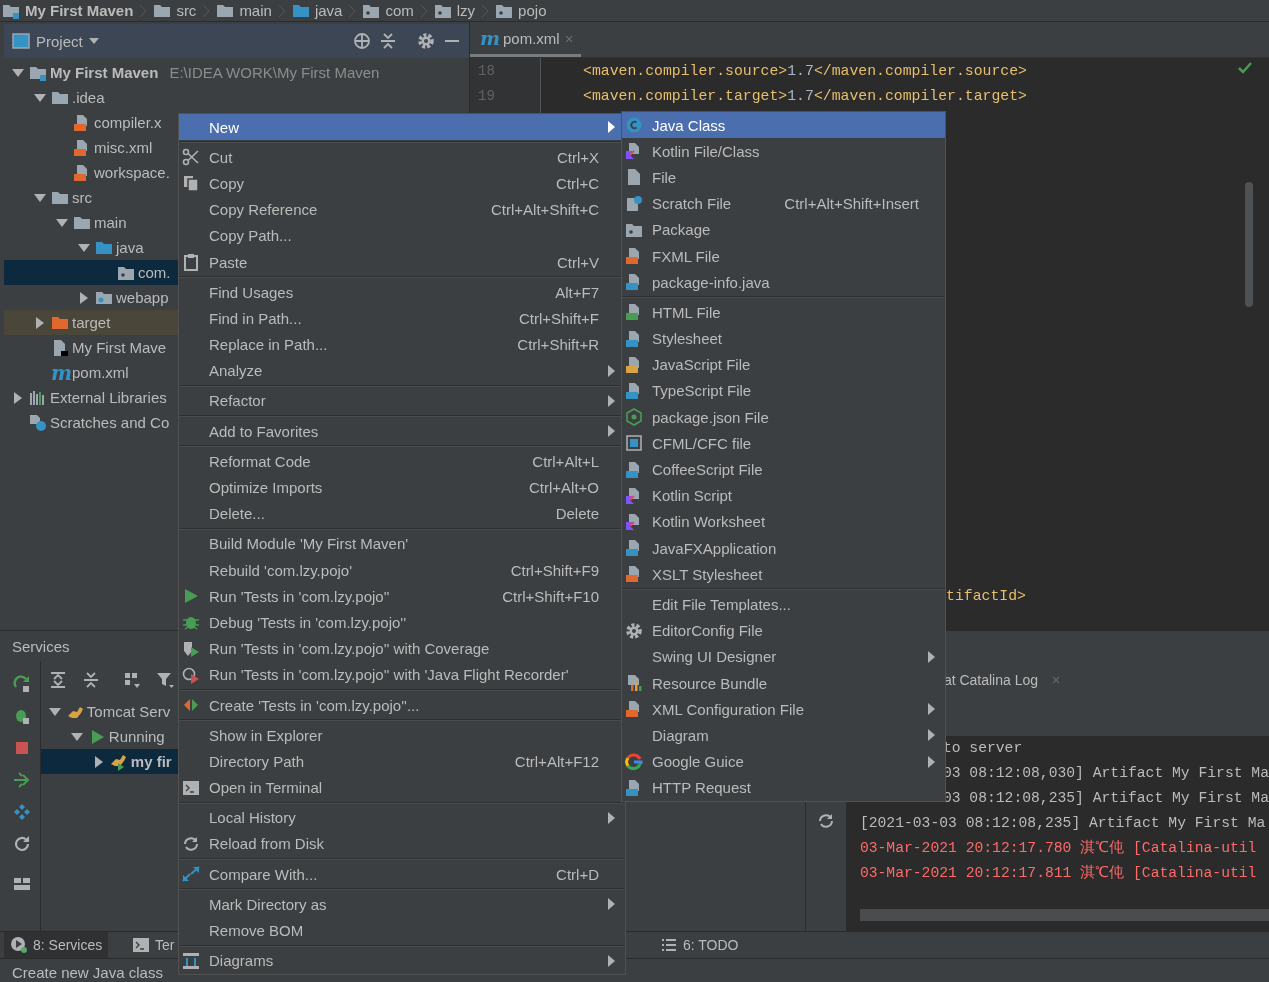  What do you see at coordinates (563, 488) in the screenshot?
I see `shortcut-label: Ctrl+Alt+O` at bounding box center [563, 488].